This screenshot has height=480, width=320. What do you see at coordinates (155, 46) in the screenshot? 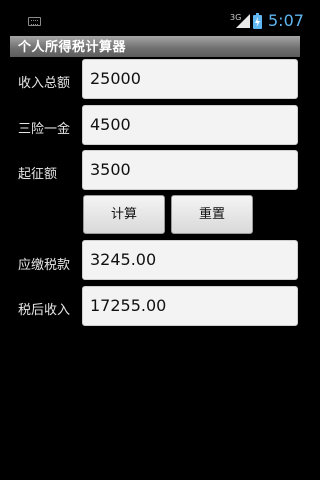
I see `title-bar: 个人所得税计算器` at bounding box center [155, 46].